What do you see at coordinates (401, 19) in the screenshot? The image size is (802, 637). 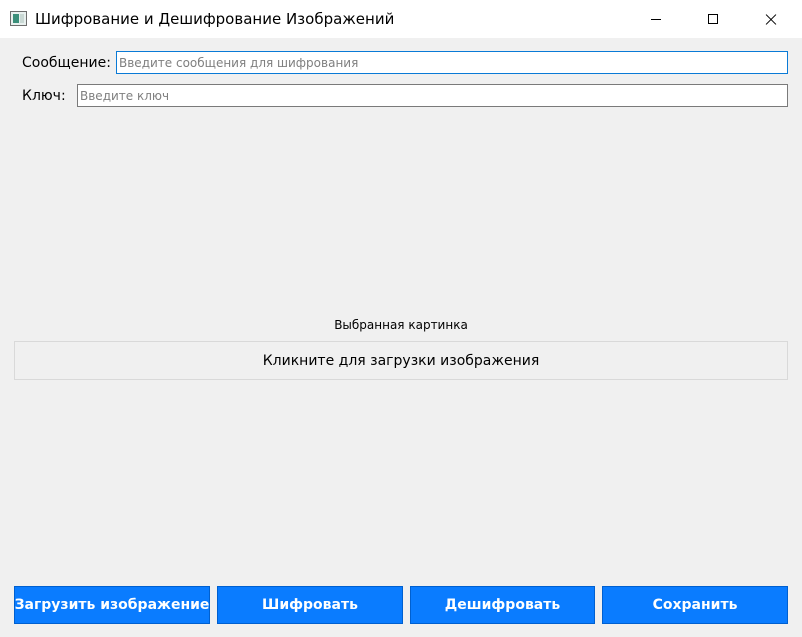 I see `title-bar: Шифрование и Дешифрование Изображений` at bounding box center [401, 19].